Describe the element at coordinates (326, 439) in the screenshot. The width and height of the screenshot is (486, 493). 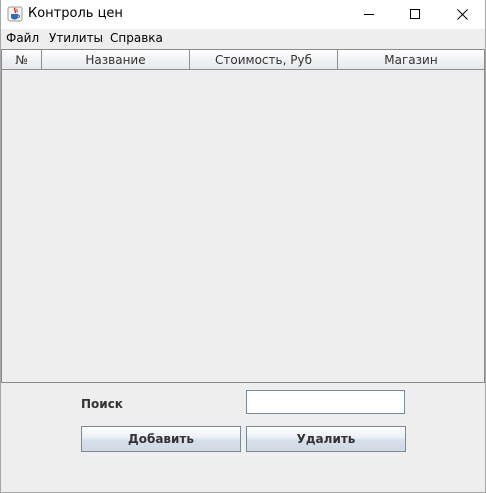
I see `delete-button: Удалить` at that location.